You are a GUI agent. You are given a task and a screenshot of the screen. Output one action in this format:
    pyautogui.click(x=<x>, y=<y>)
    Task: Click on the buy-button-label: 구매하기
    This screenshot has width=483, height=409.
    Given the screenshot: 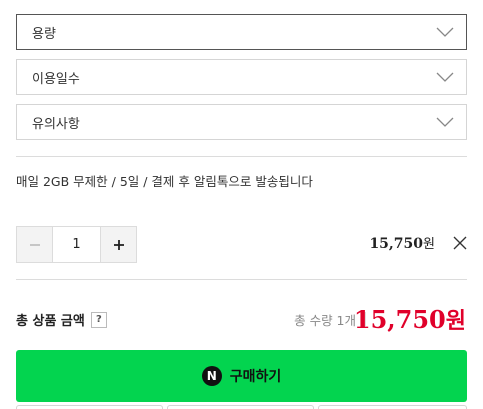 What is the action you would take?
    pyautogui.click(x=255, y=377)
    